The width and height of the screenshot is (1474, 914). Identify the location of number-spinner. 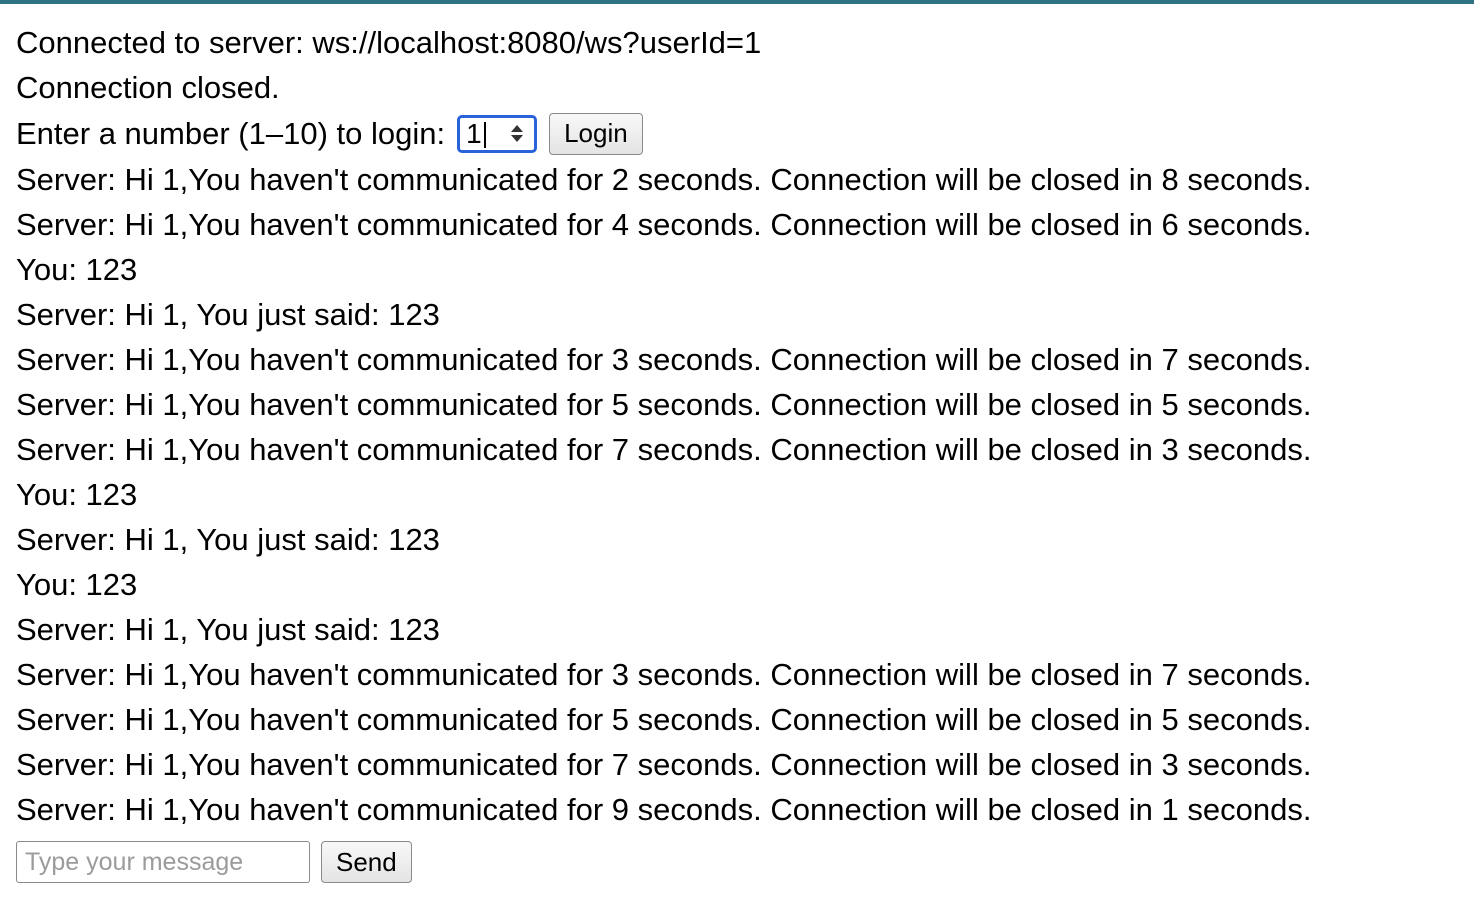
(517, 134).